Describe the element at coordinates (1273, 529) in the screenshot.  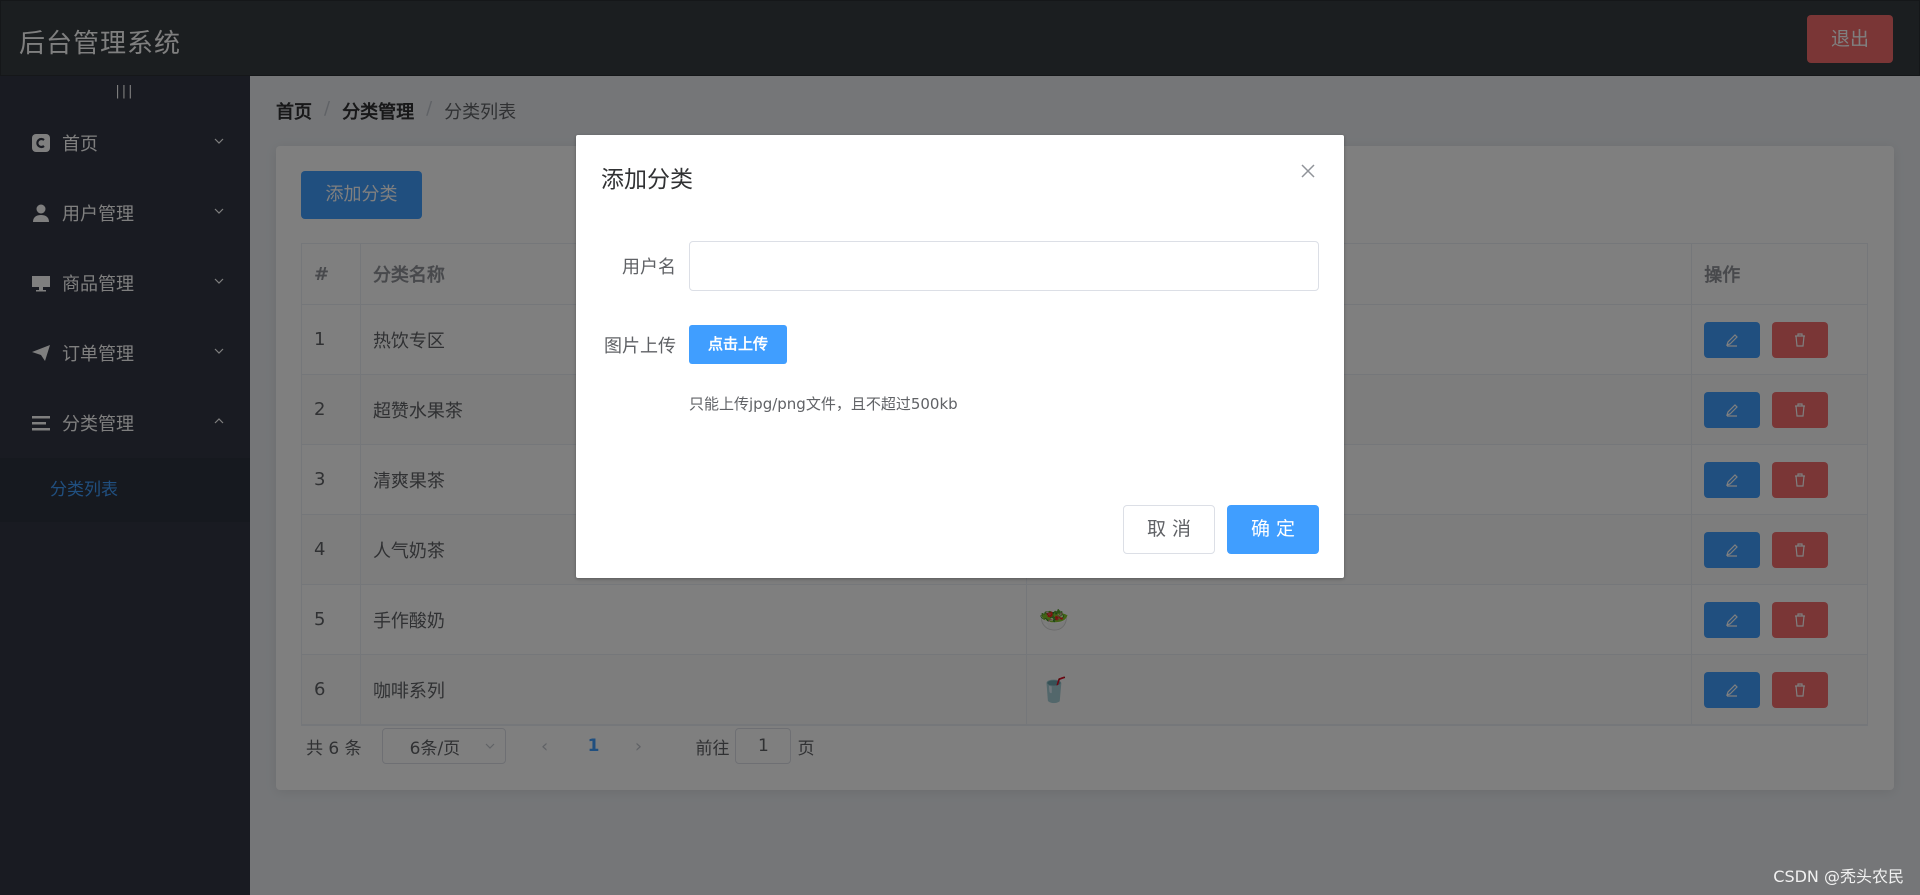
I see `confirm-button: 确 定` at that location.